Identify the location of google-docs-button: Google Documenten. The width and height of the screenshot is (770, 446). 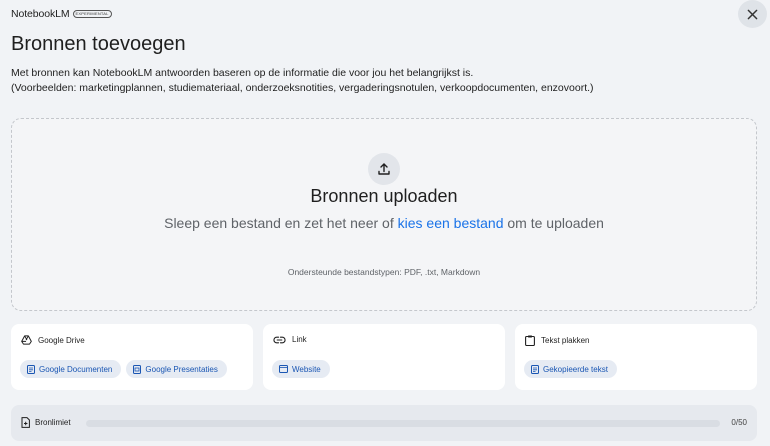
(71, 369).